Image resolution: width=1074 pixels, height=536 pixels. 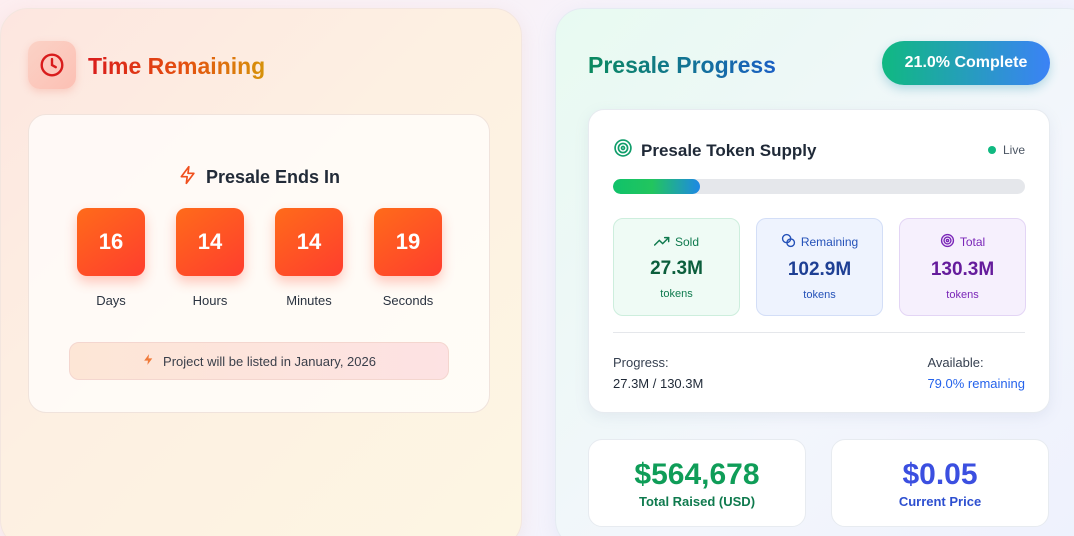 I want to click on total-raised-label: Total Raised (USD), so click(x=697, y=501).